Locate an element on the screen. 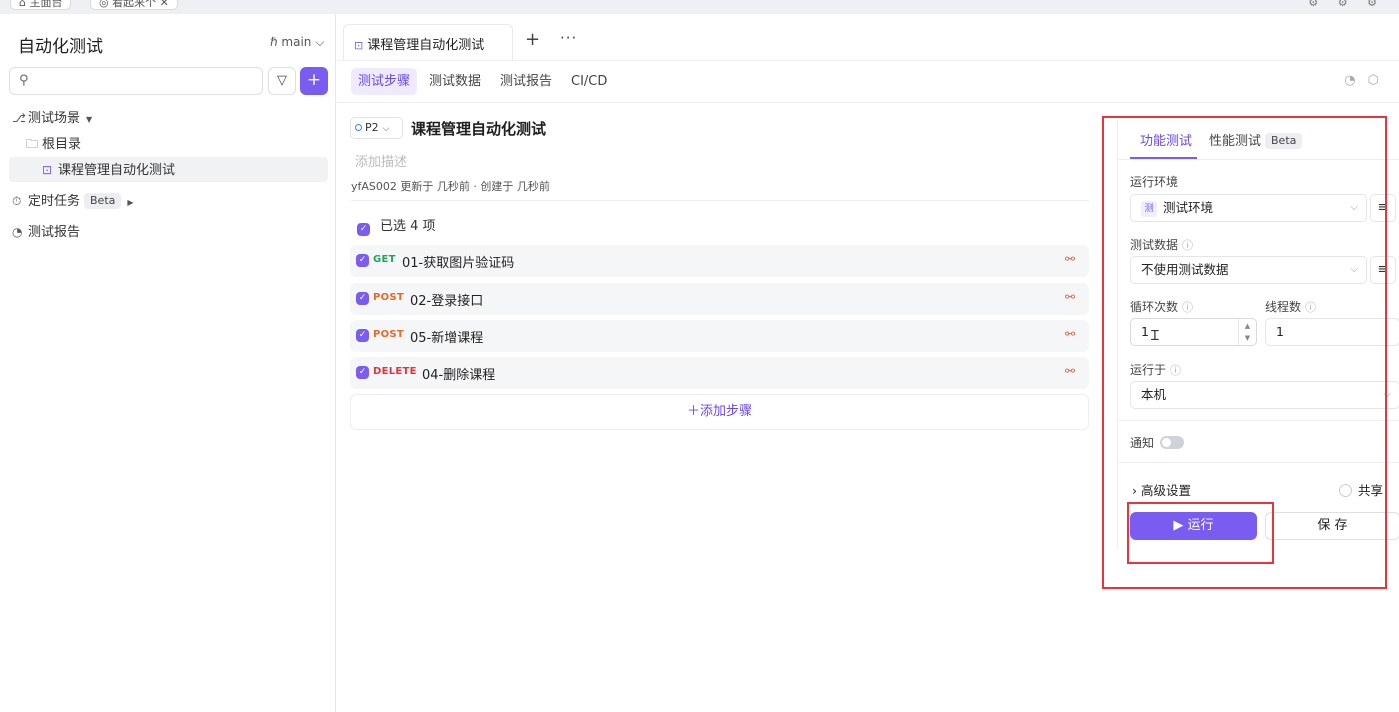 The image size is (1399, 712). caret-right-icon: ▶ is located at coordinates (130, 202).